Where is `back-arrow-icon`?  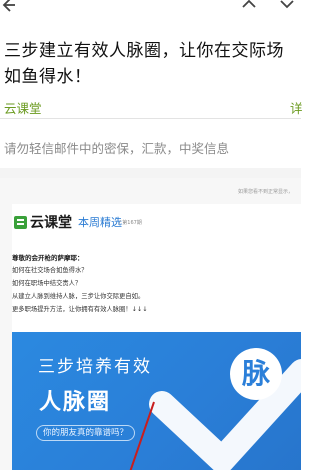 back-arrow-icon is located at coordinates (10, 8).